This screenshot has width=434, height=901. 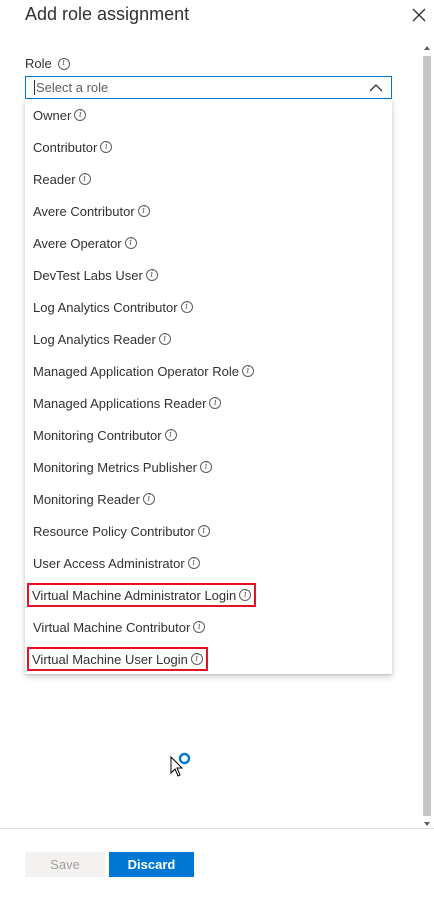 What do you see at coordinates (114, 531) in the screenshot?
I see `role-option-label: Resource Policy Contributor` at bounding box center [114, 531].